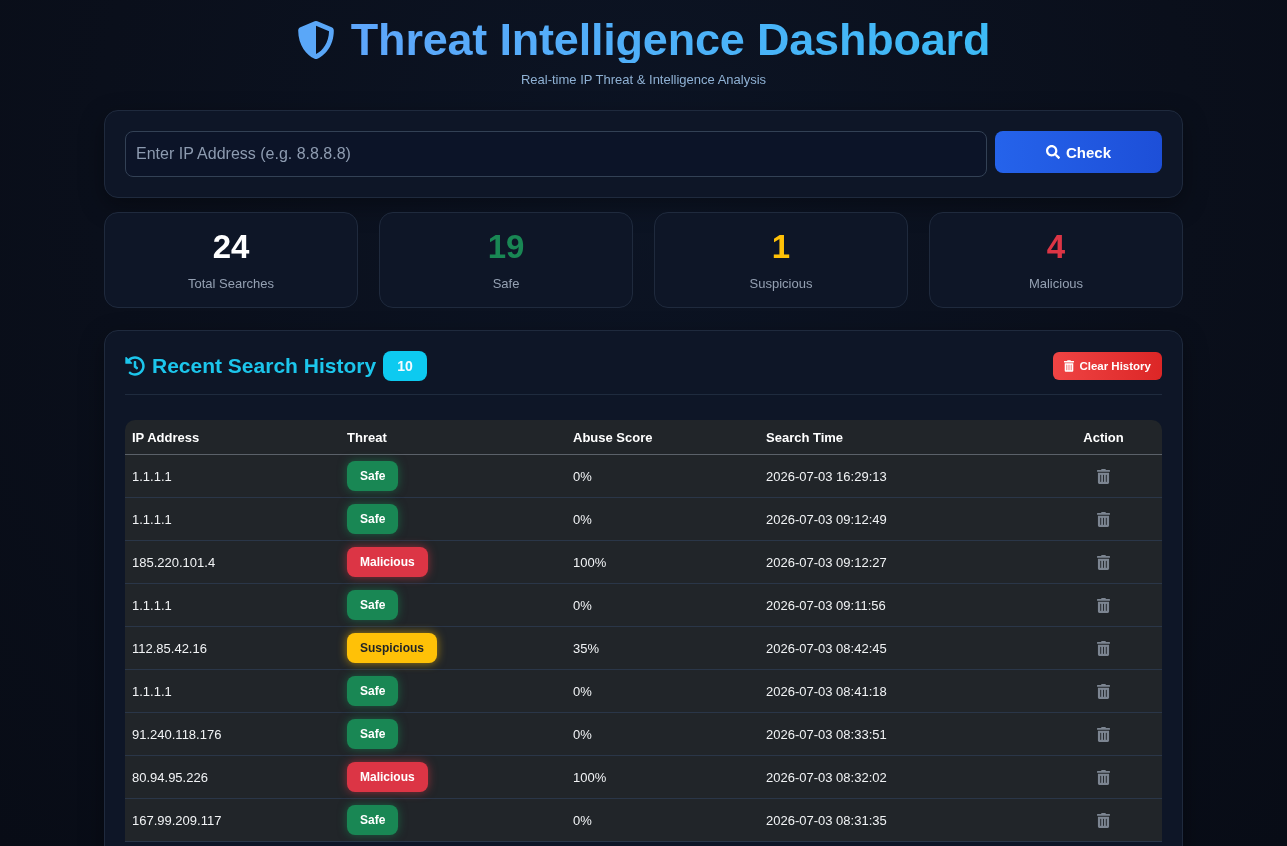 This screenshot has width=1287, height=846. What do you see at coordinates (781, 246) in the screenshot?
I see `stat-value: 1` at bounding box center [781, 246].